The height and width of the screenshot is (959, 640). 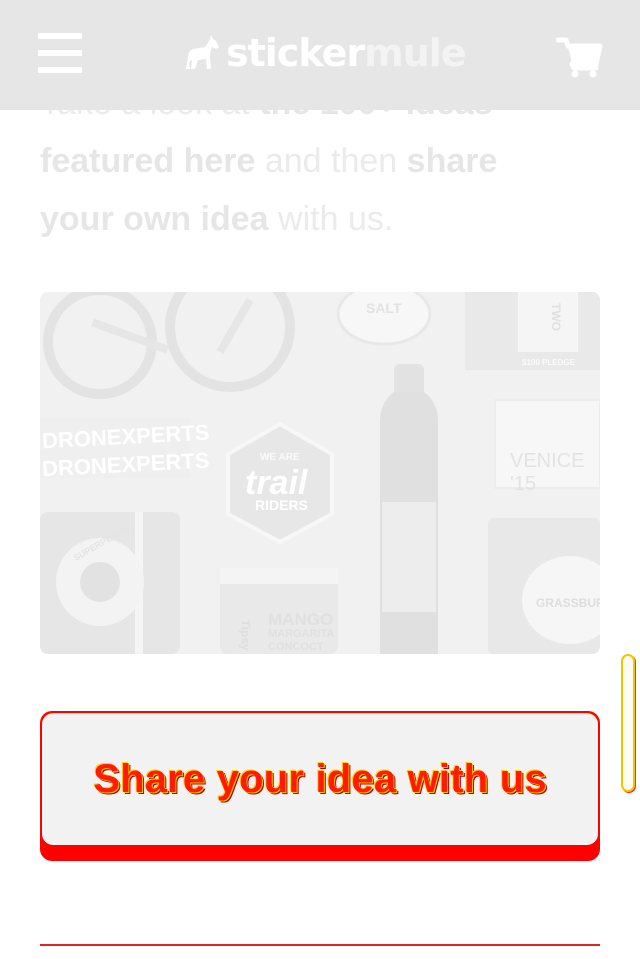 I want to click on hamburger-menu-icon, so click(x=60, y=53).